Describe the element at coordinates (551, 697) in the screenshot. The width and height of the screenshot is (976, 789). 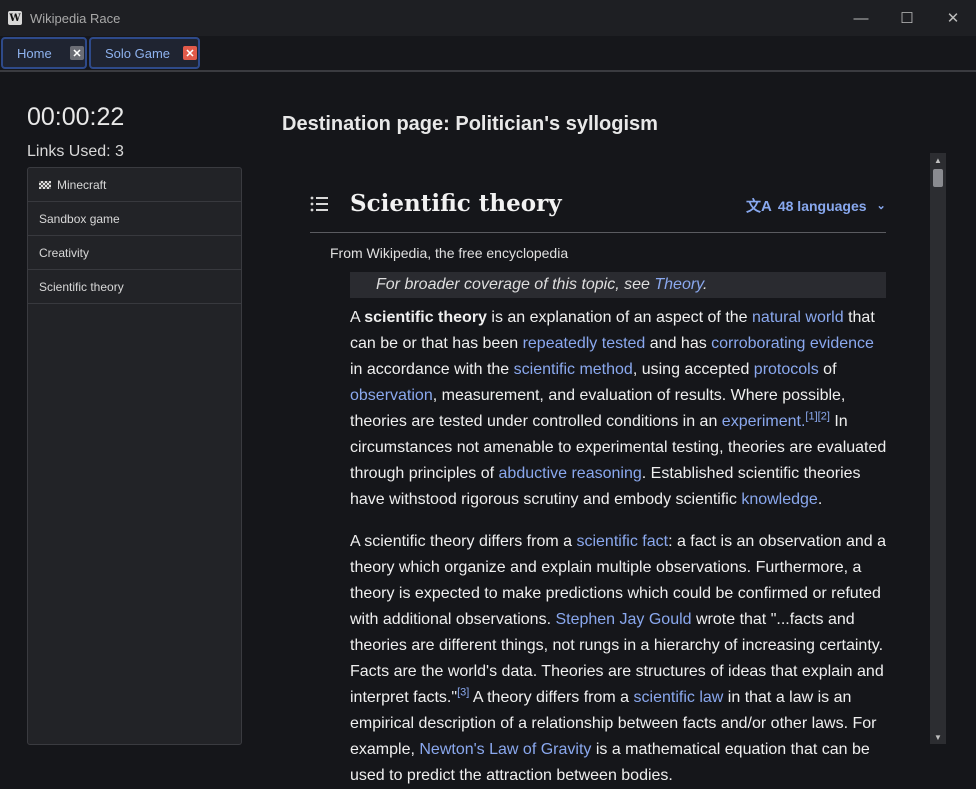
I see `article-text: A theory differs from a` at that location.